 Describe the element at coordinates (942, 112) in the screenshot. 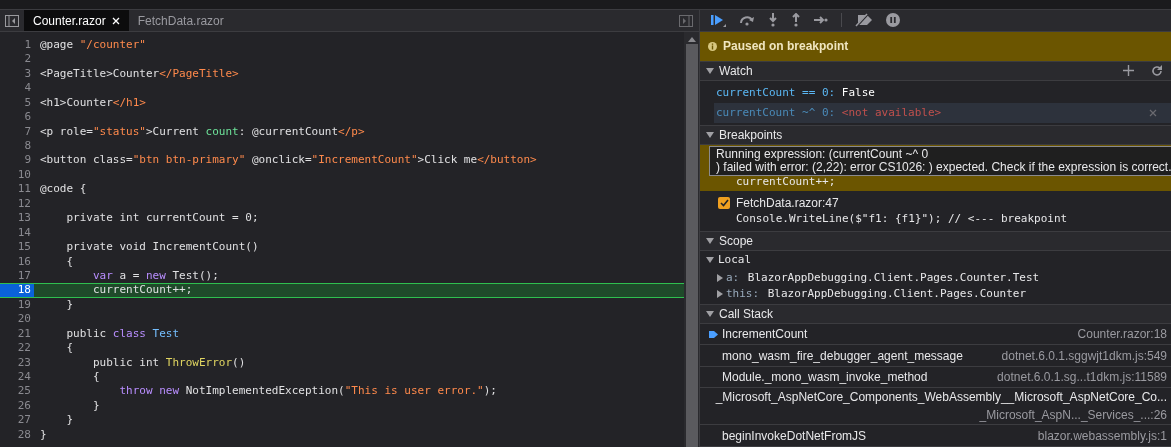

I see `watch-expression: currentCount ~^ 0: <not available>` at that location.